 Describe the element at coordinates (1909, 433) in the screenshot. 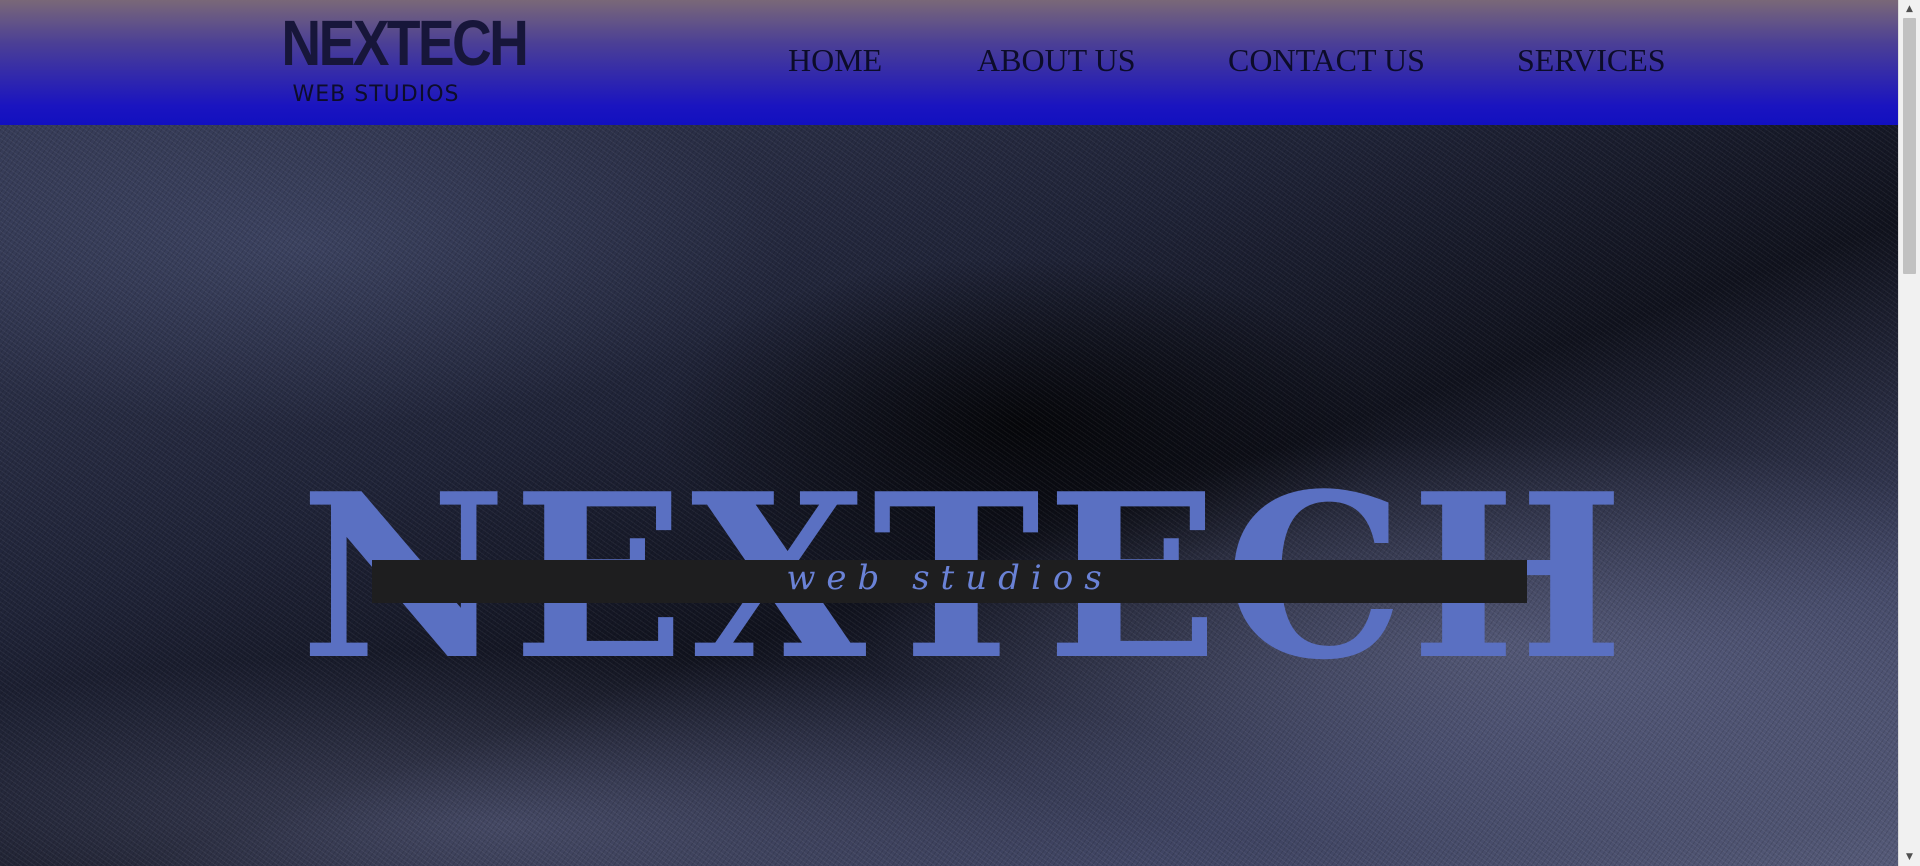

I see `vertical-scrollbar: ▲ ▼` at that location.